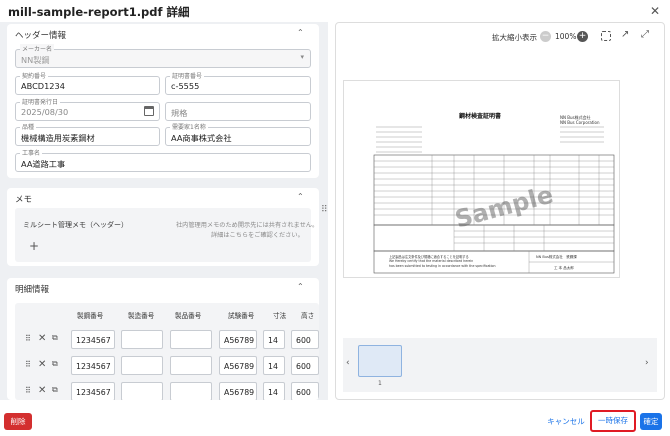 This screenshot has height=436, width=670. Describe the element at coordinates (99, 12) in the screenshot. I see `dialog-title: mill-sample-report1.pdf 詳細` at that location.